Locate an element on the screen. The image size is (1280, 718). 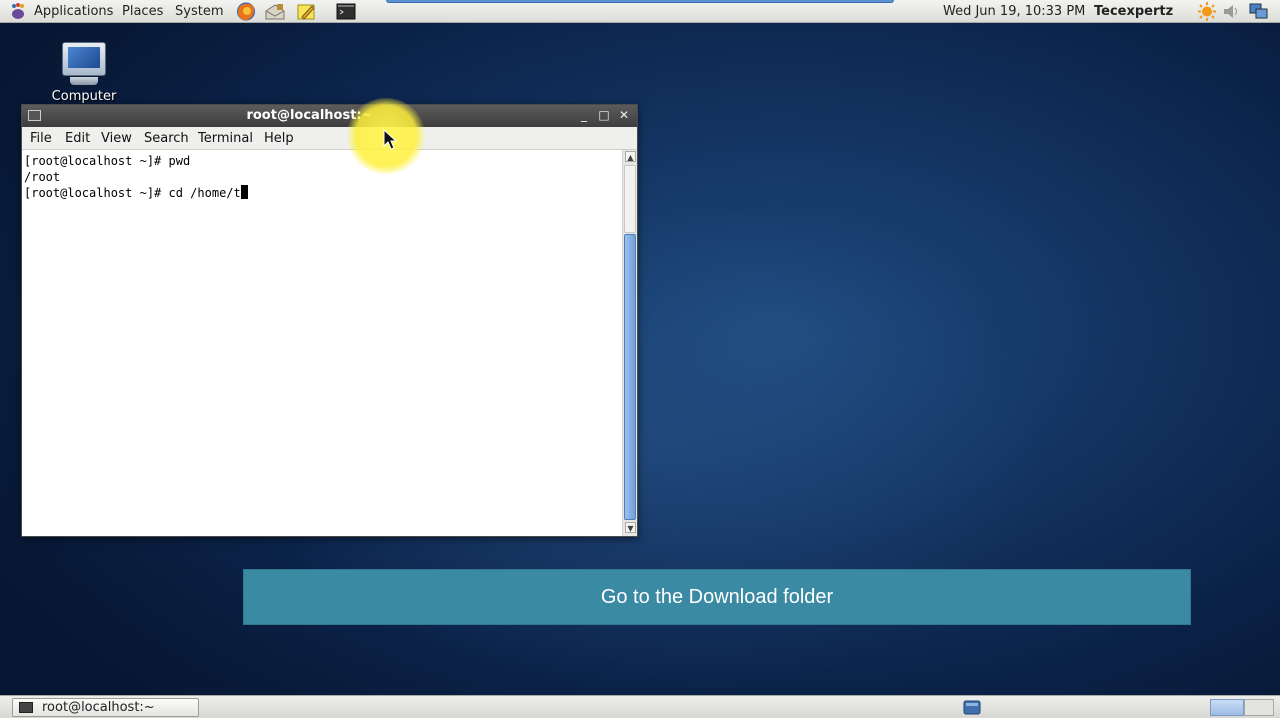
text-cursor is located at coordinates (244, 192).